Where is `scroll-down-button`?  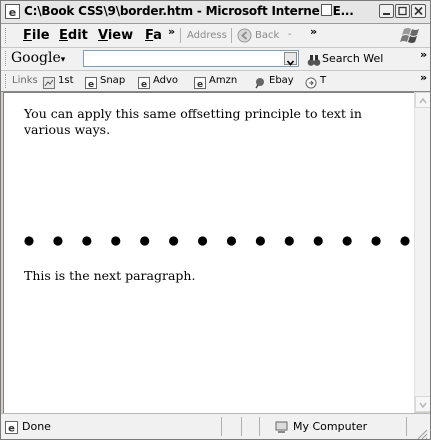 scroll-down-button is located at coordinates (422, 404).